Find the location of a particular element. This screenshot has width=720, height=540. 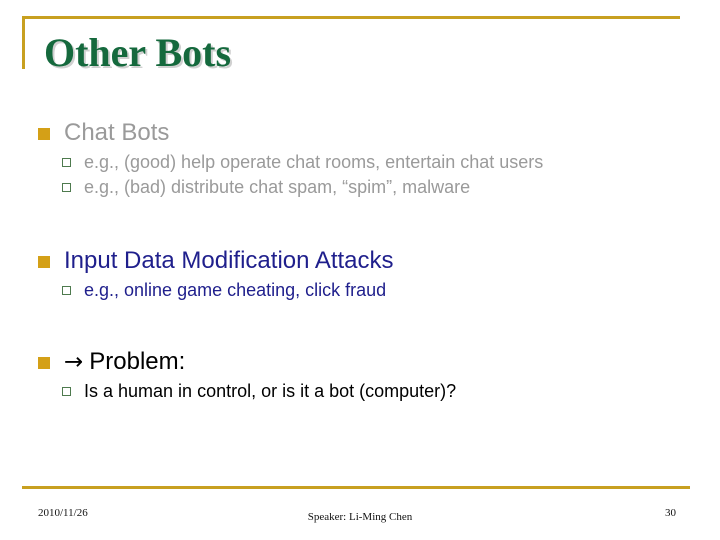

bullet-level2-input-data-examples: e.g., online game cheating, click fraud is located at coordinates (360, 290).